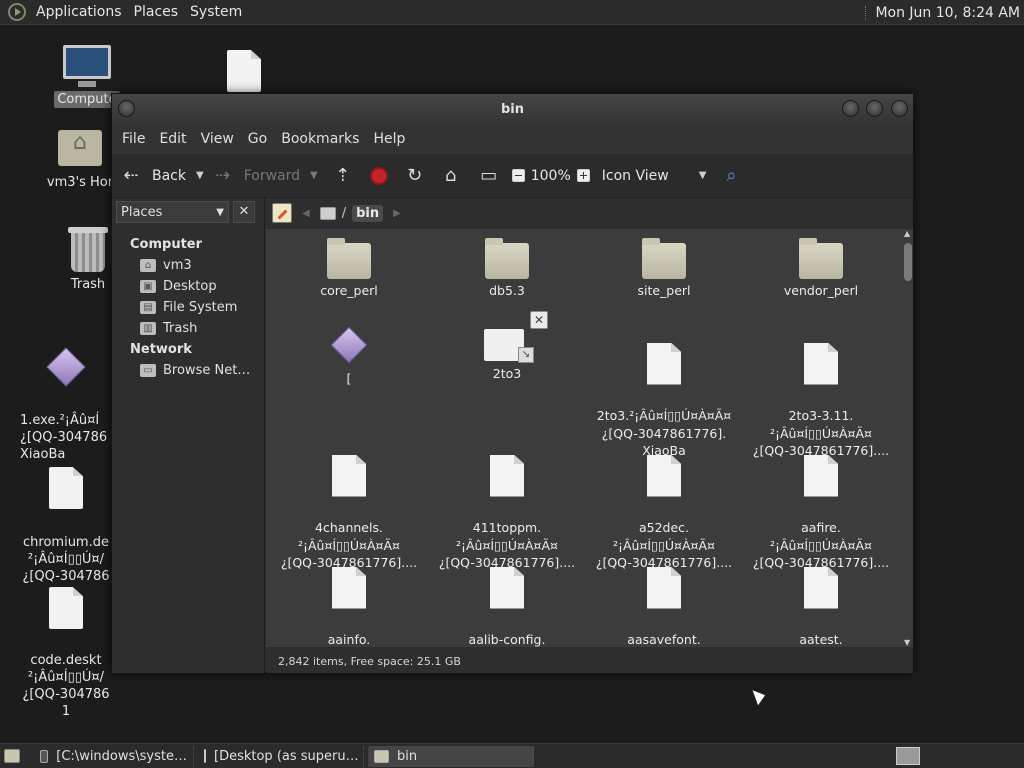 This screenshot has width=1024, height=768. What do you see at coordinates (507, 347) in the screenshot?
I see `file-item: ✕ ↘ 2to3` at bounding box center [507, 347].